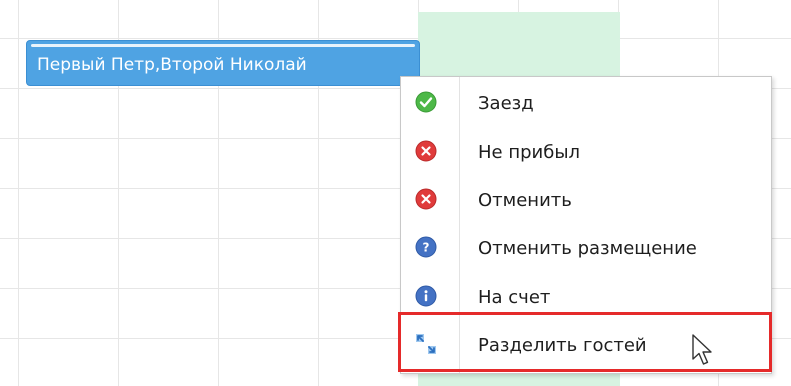 This screenshot has height=386, width=791. What do you see at coordinates (223, 45) in the screenshot?
I see `booking-resize-handle` at bounding box center [223, 45].